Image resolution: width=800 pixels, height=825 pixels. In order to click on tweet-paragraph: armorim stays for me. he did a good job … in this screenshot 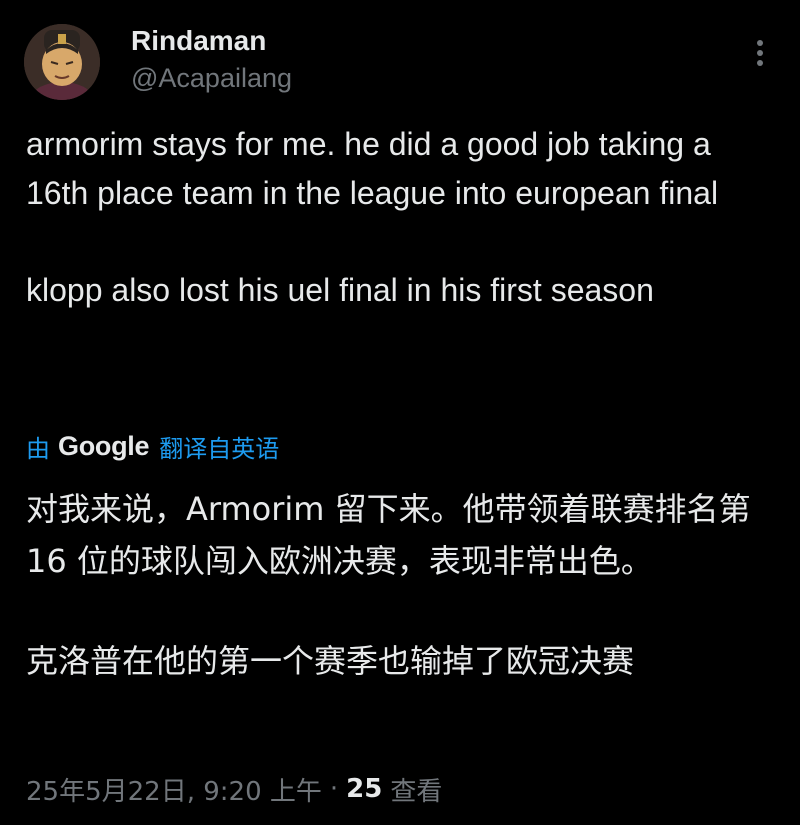, I will do `click(373, 168)`.